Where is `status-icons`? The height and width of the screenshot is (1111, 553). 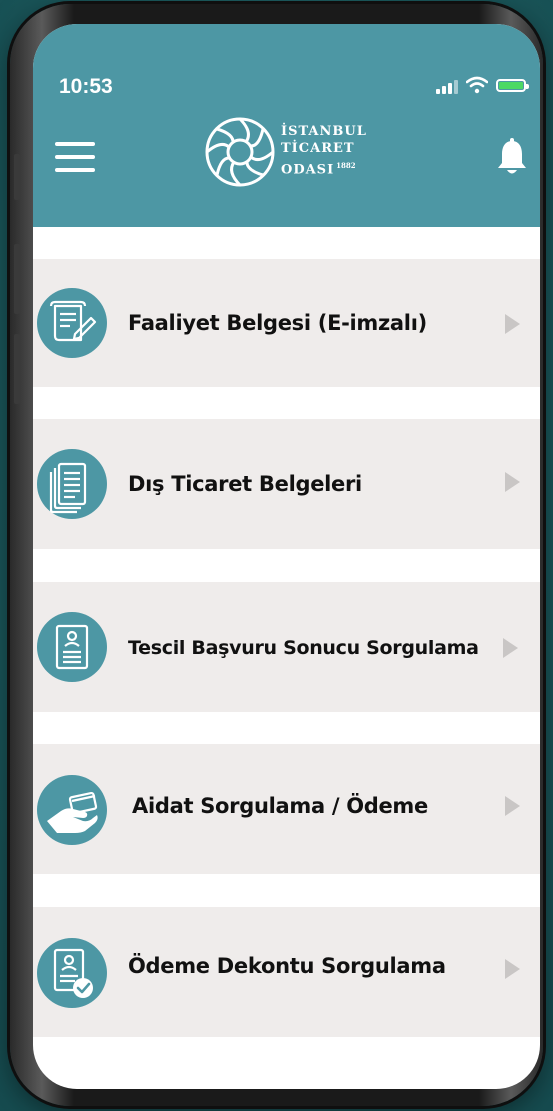
status-icons is located at coordinates (477, 86).